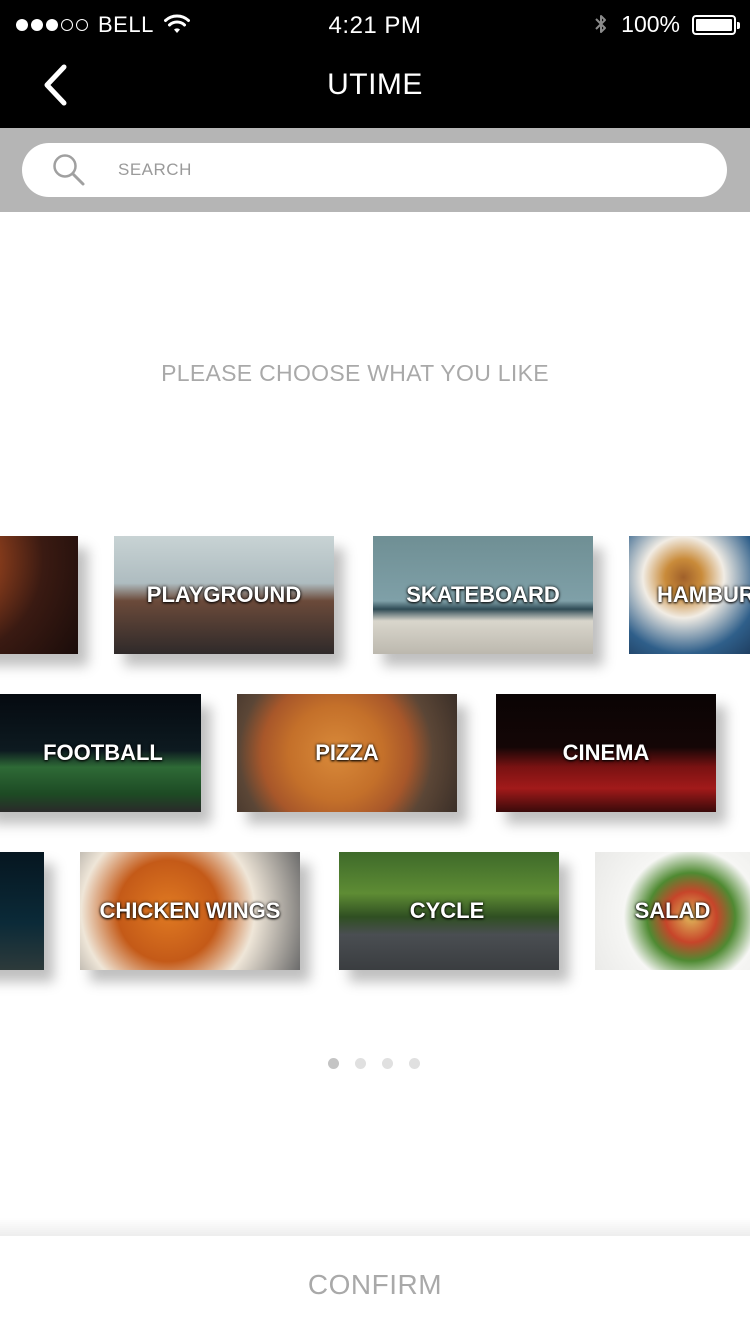 This screenshot has height=1334, width=750. I want to click on status-bar-right: 100%, so click(666, 24).